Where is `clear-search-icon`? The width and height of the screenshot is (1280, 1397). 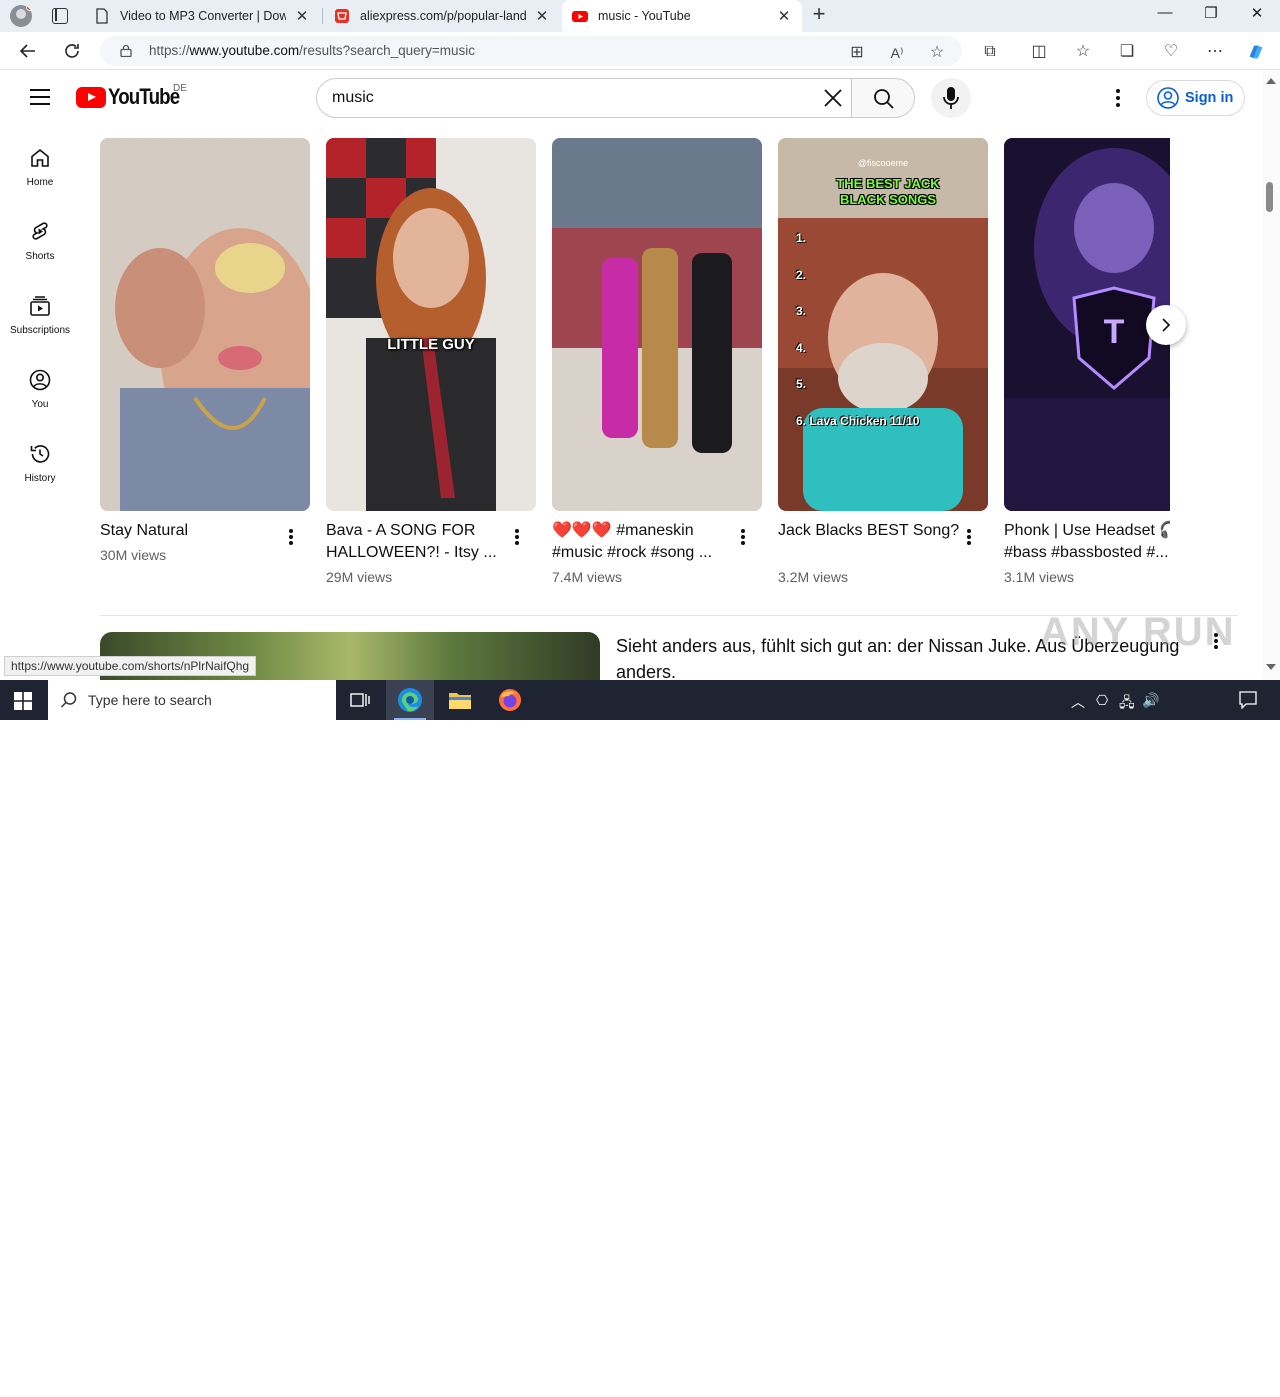 clear-search-icon is located at coordinates (833, 98).